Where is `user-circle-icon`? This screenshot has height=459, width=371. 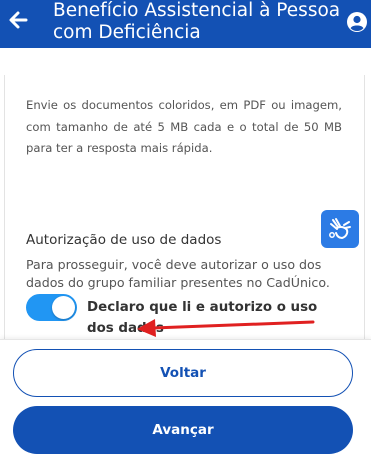 user-circle-icon is located at coordinates (357, 22).